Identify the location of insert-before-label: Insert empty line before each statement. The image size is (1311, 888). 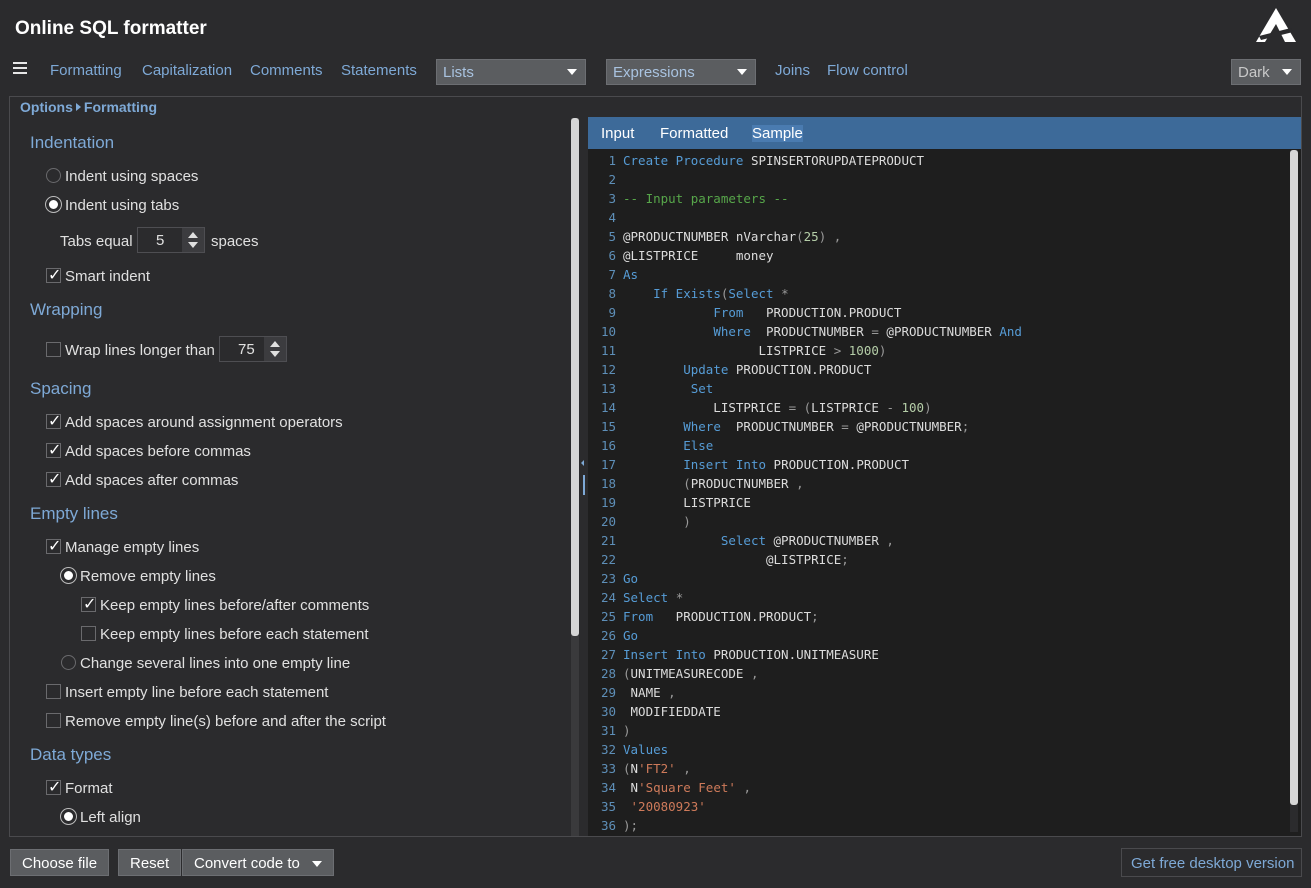
(197, 692).